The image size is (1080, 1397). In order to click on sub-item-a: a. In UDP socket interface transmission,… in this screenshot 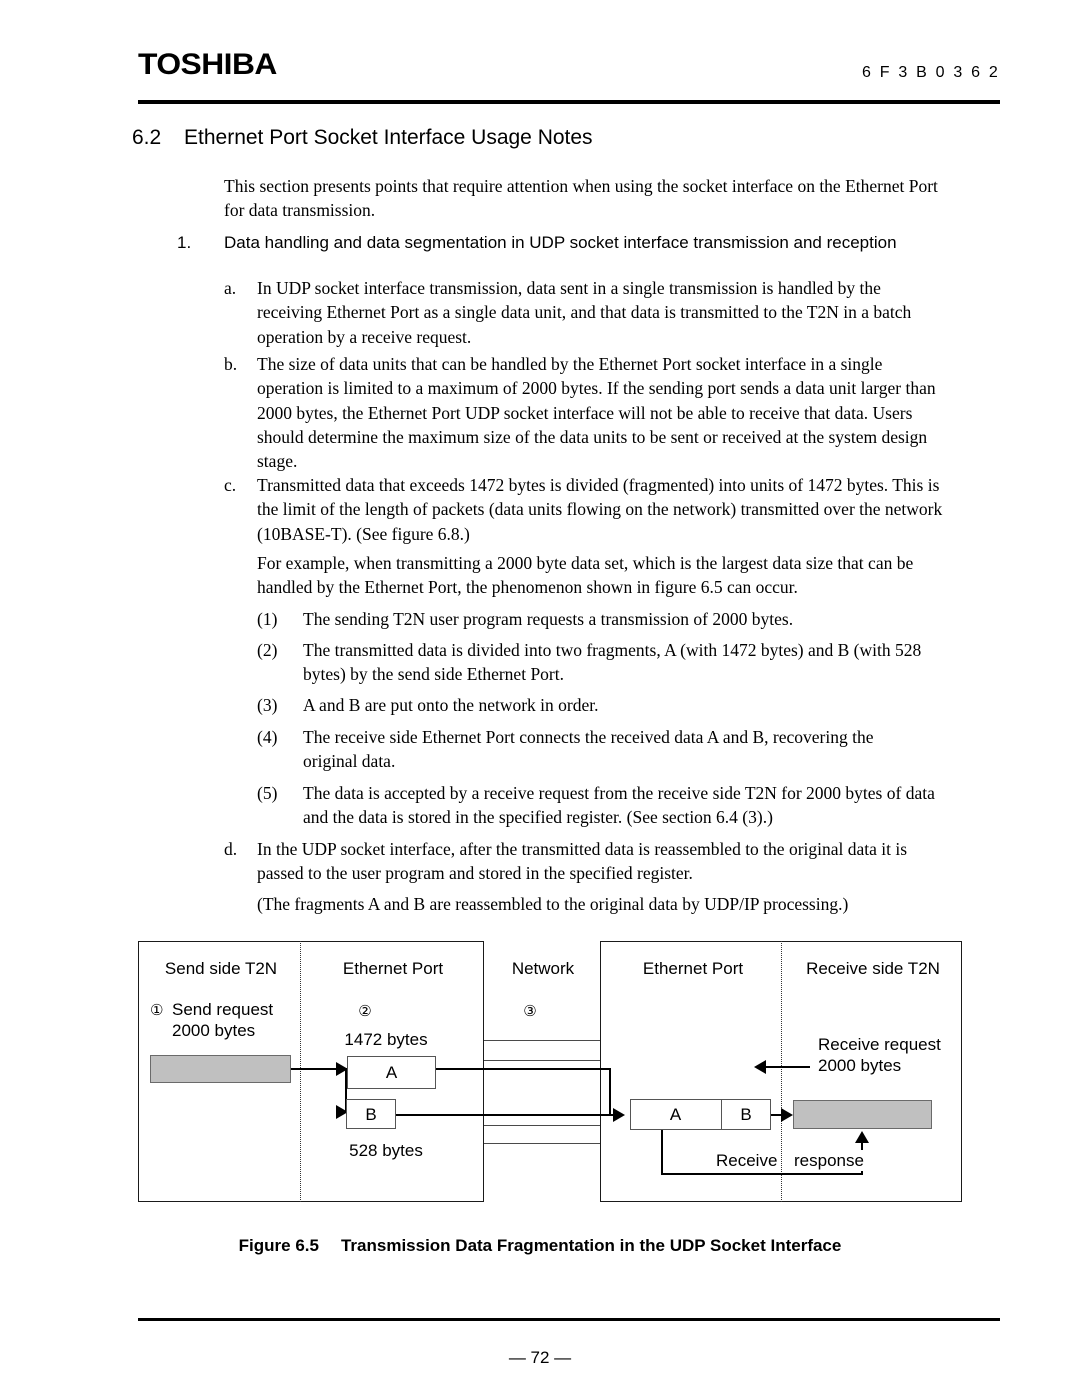, I will do `click(586, 312)`.